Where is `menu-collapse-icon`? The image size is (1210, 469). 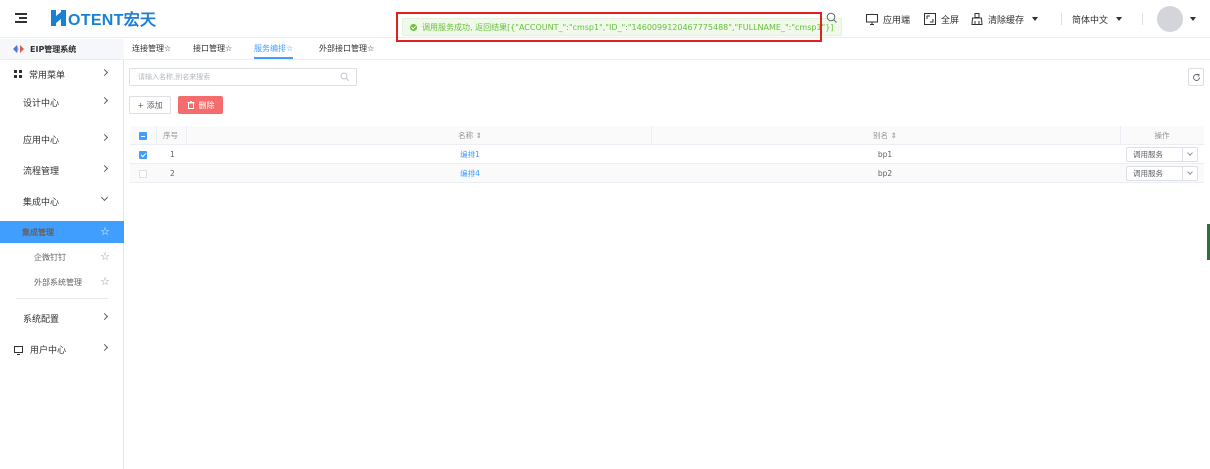 menu-collapse-icon is located at coordinates (21, 18).